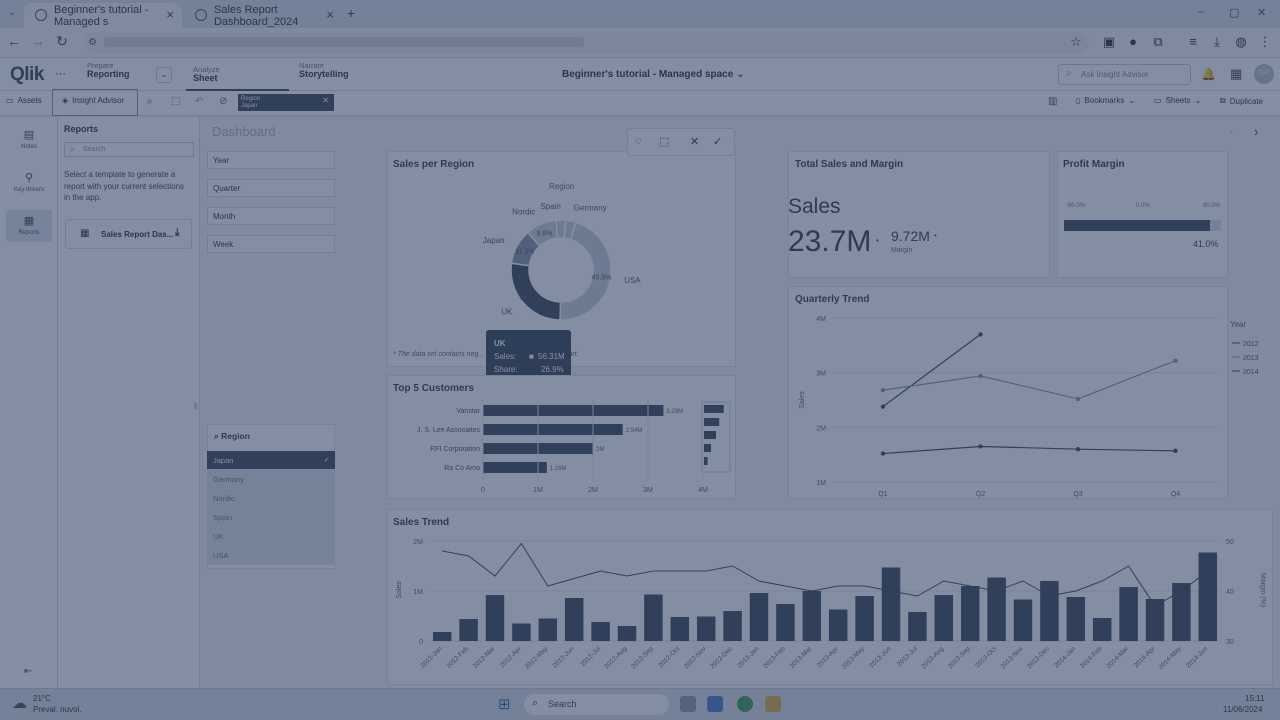 This screenshot has width=1280, height=720. I want to click on tab-search-icon: ⌄, so click(12, 12).